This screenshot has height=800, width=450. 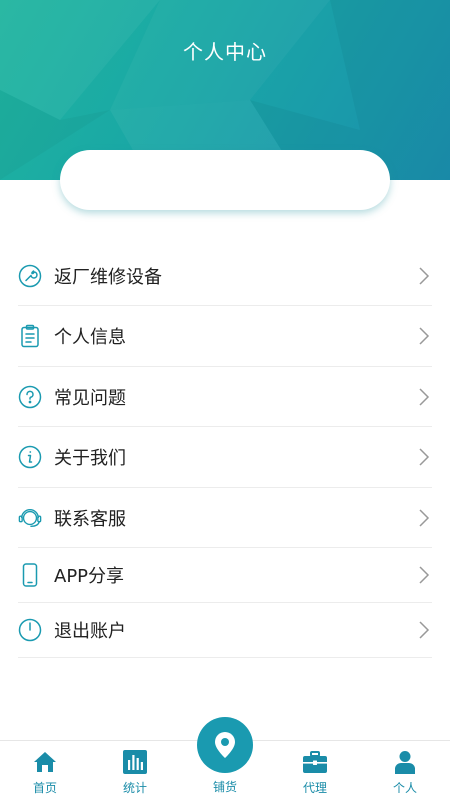 I want to click on home-icon, so click(x=45, y=762).